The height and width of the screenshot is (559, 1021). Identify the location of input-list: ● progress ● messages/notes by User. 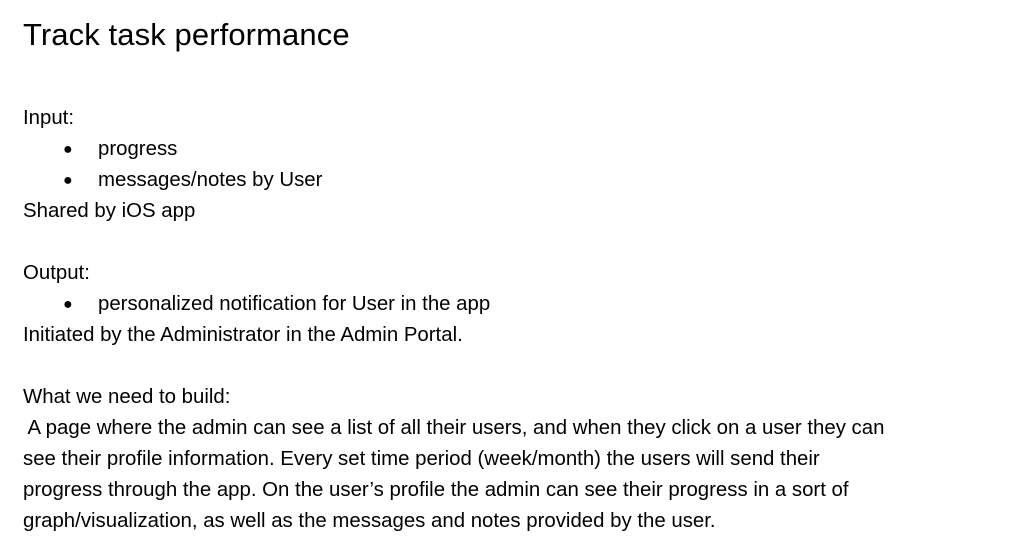
(522, 165).